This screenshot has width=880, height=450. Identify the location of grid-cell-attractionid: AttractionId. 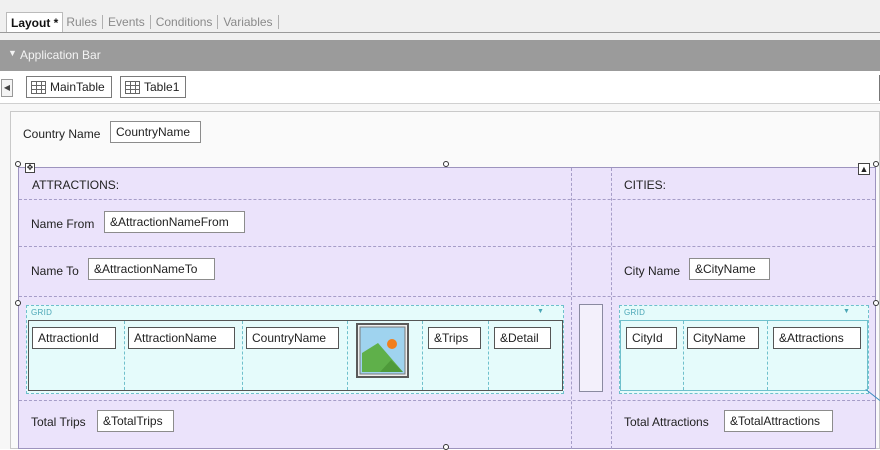
(74, 338).